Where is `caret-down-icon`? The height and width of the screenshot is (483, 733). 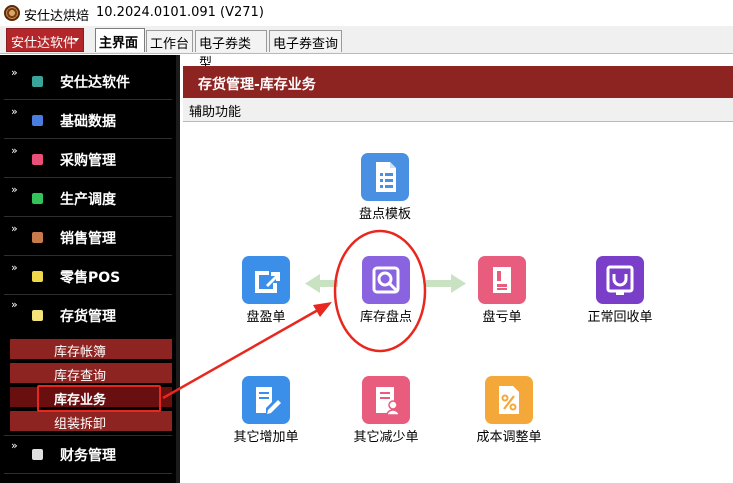 caret-down-icon is located at coordinates (76, 40).